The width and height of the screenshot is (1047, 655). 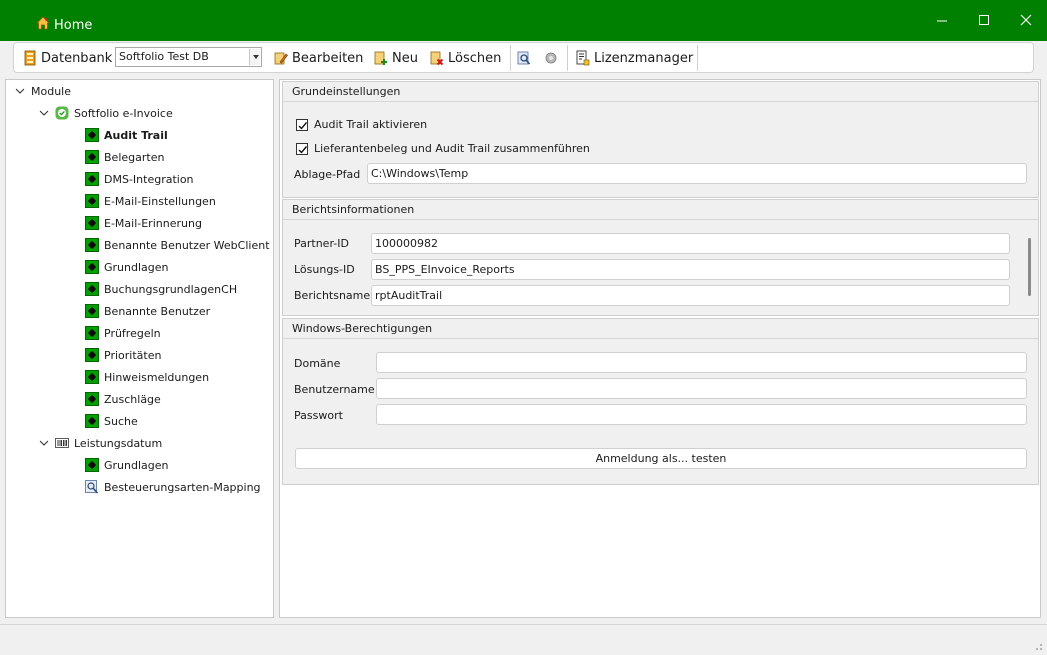 I want to click on search-db-button, so click(x=526, y=58).